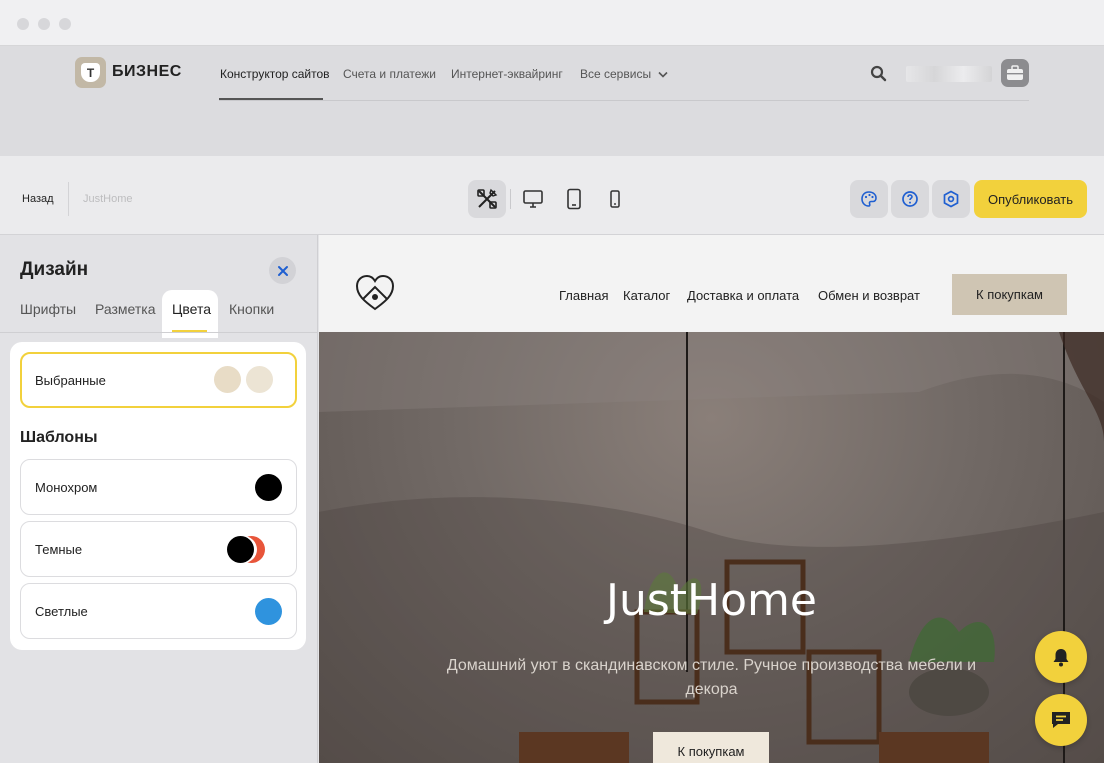 The height and width of the screenshot is (763, 1104). I want to click on chat-button, so click(1061, 720).